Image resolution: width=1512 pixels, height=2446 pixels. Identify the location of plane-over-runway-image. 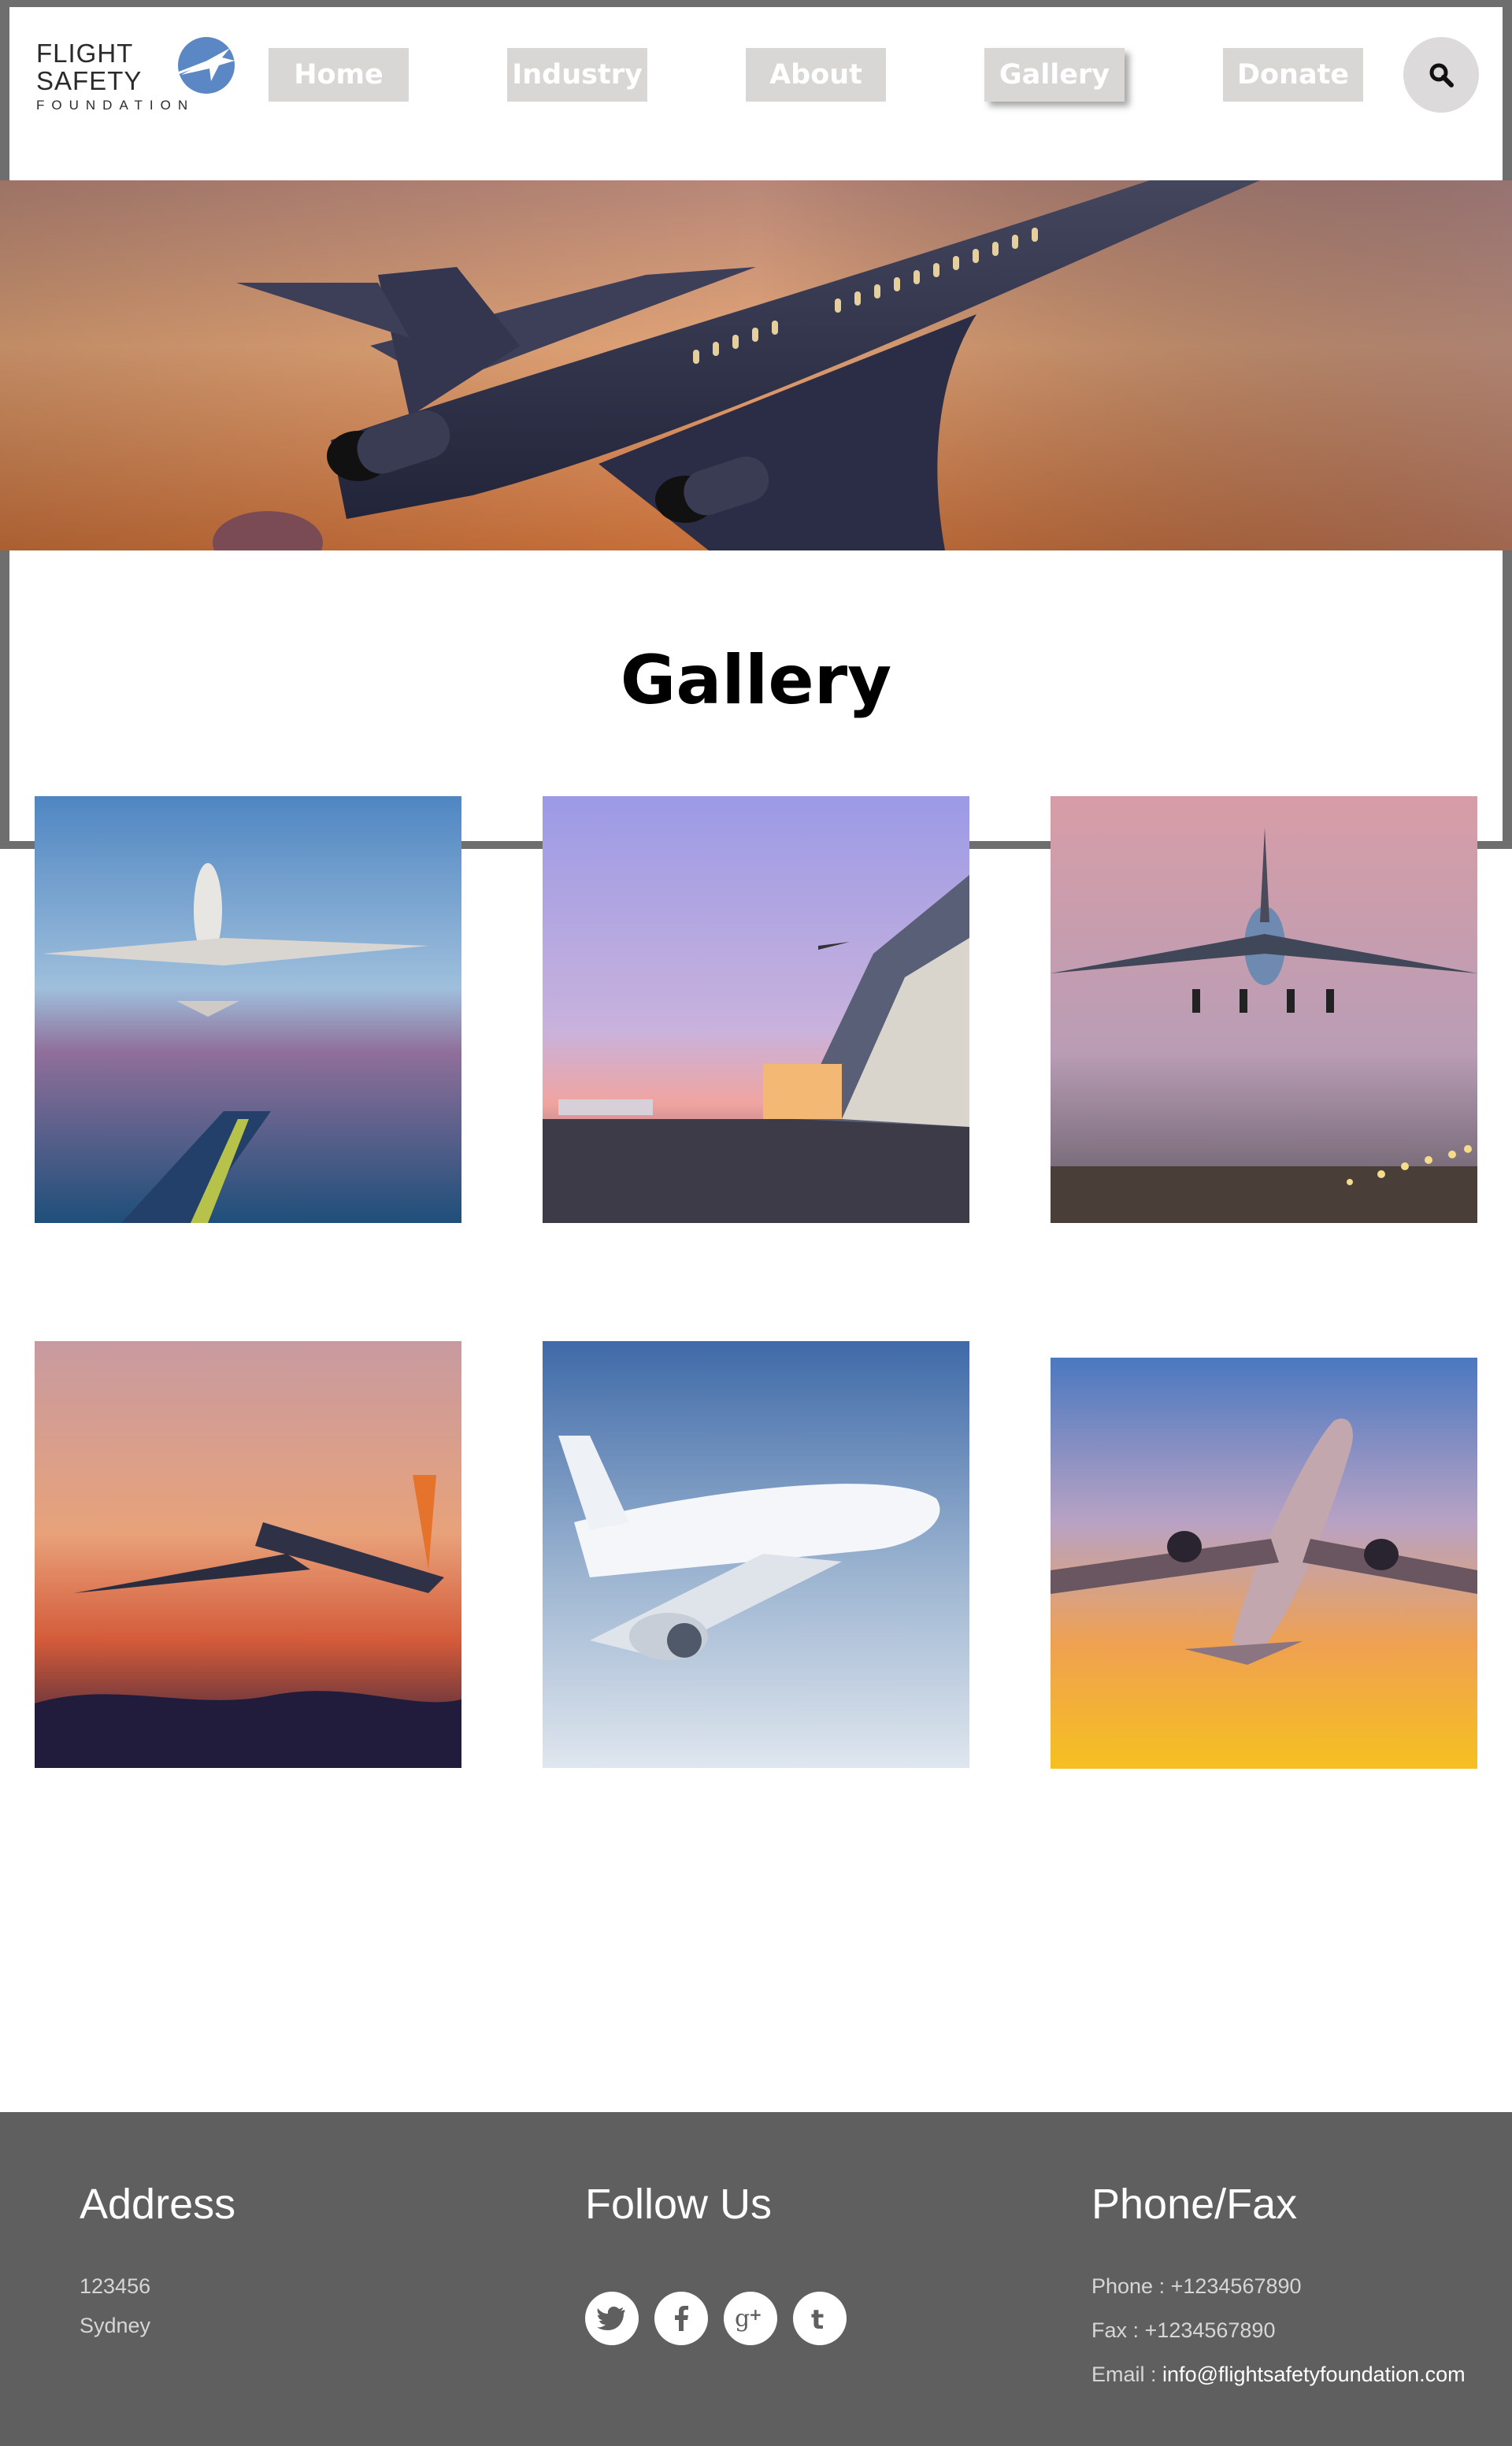
(248, 1009).